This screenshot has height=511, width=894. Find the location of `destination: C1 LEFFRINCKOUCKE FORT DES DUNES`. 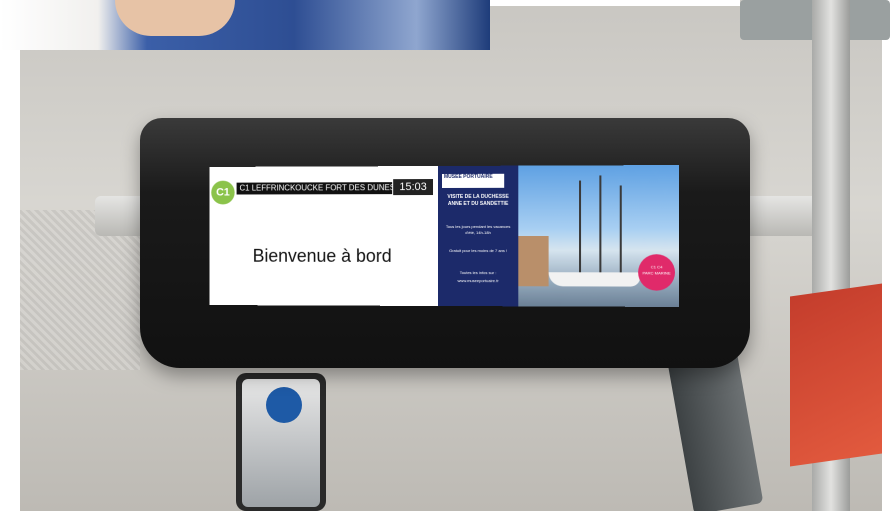

destination: C1 LEFFRINCKOUCKE FORT DES DUNES is located at coordinates (314, 188).